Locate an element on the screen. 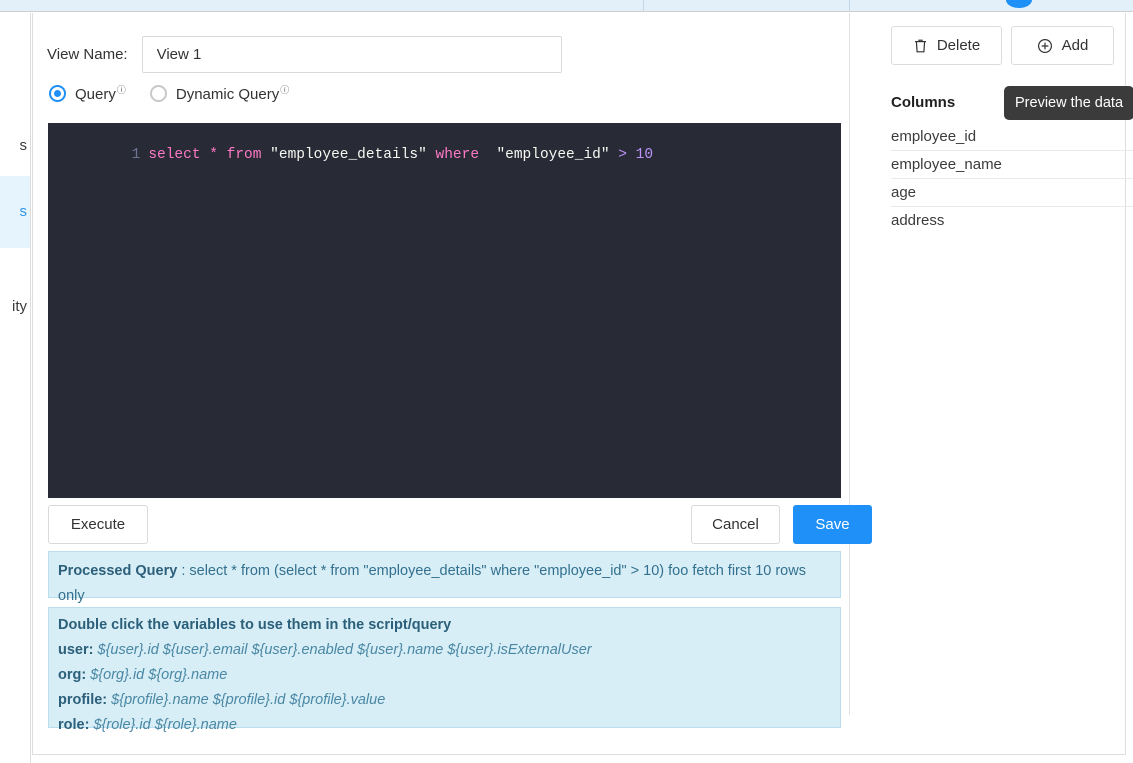 The image size is (1133, 763). query-type-radio-group: Queryⓘ Dynamic Queryⓘ is located at coordinates (181, 93).